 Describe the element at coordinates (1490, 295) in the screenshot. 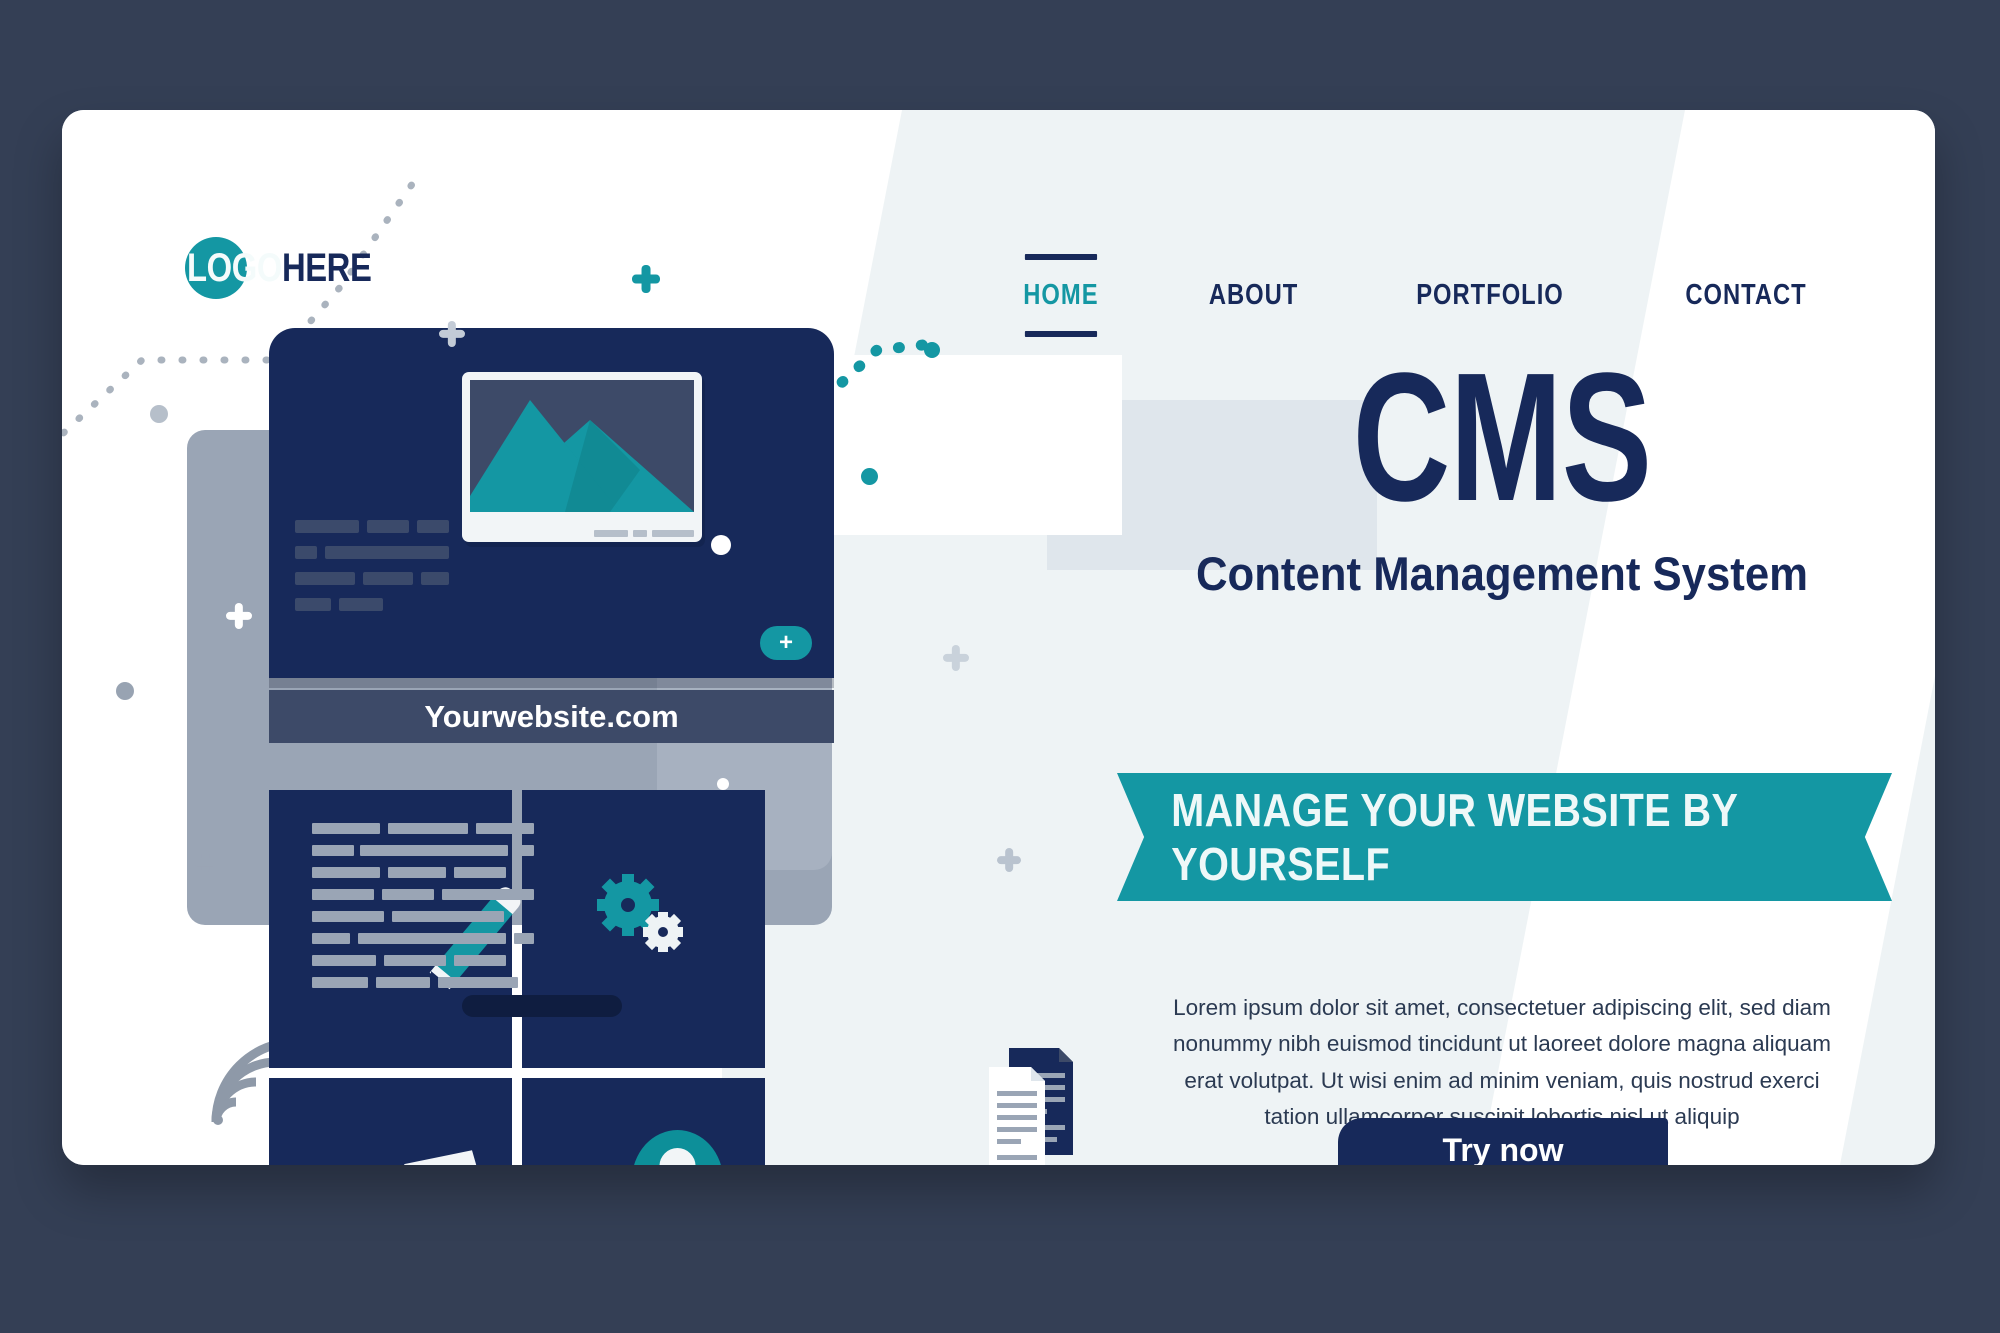

I see `nav-item-portfolio: PORTFOLIO` at that location.